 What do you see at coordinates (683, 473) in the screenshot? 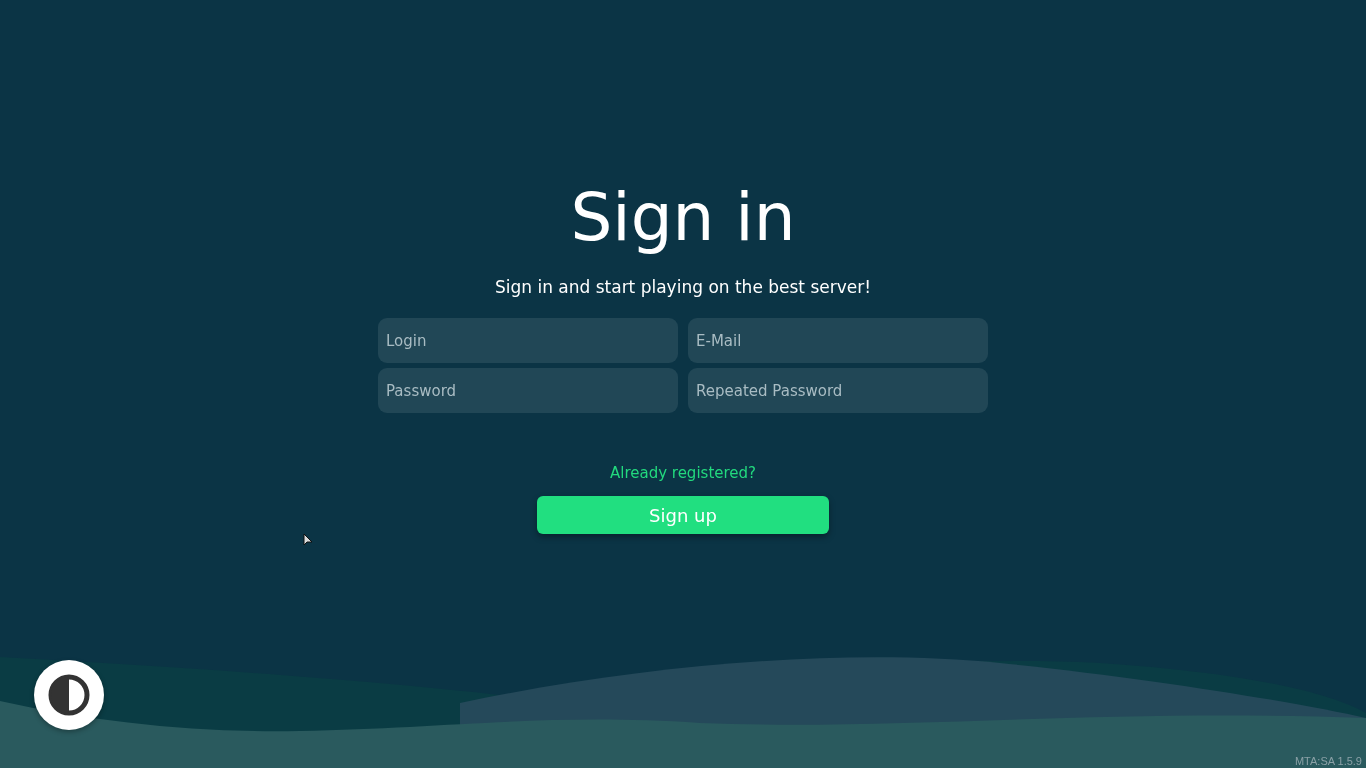
I see `already-registered-link: Already registered?` at bounding box center [683, 473].